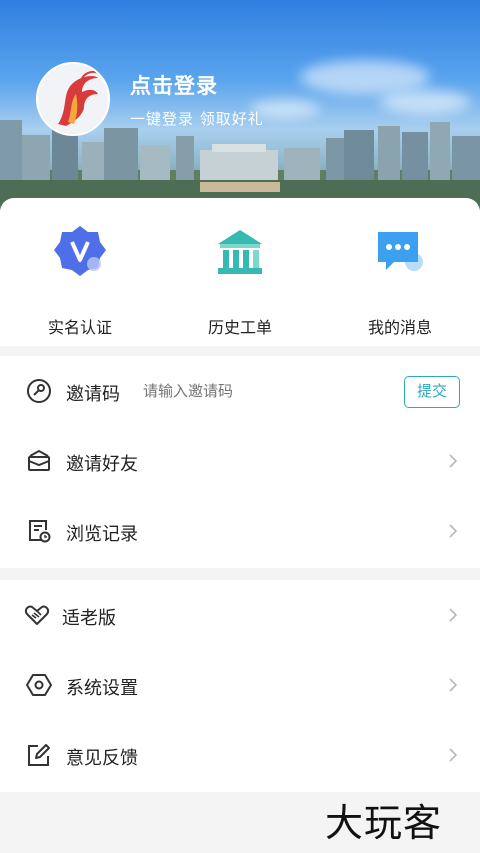  I want to click on login-title: 点击登录, so click(174, 85).